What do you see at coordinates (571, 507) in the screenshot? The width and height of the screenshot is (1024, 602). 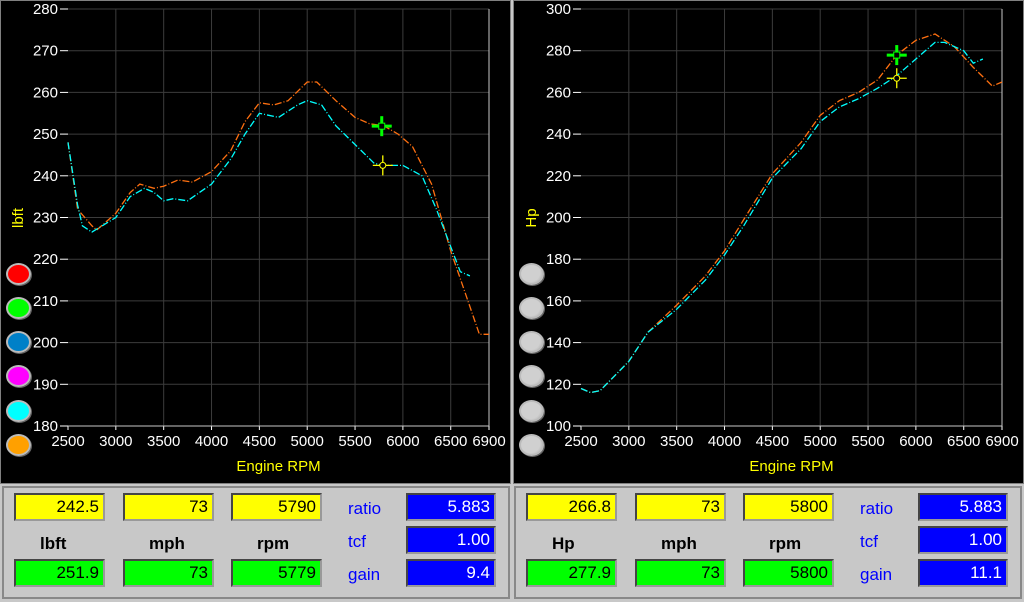 I see `cursor-b-value-field: 266.8` at bounding box center [571, 507].